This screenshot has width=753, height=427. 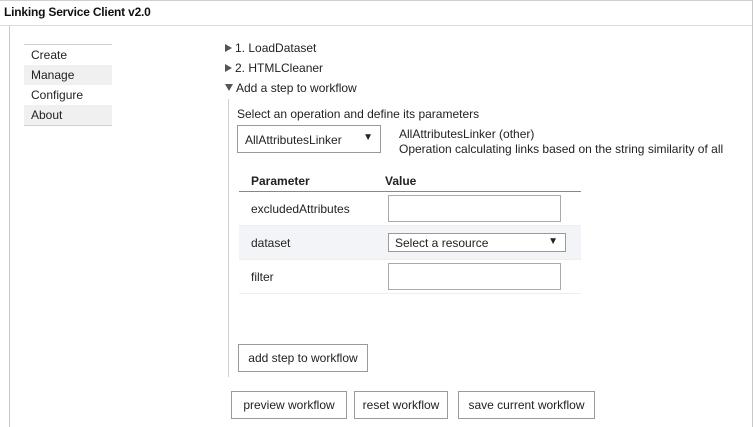 I want to click on column-header-parameter: Parameter, so click(x=280, y=181).